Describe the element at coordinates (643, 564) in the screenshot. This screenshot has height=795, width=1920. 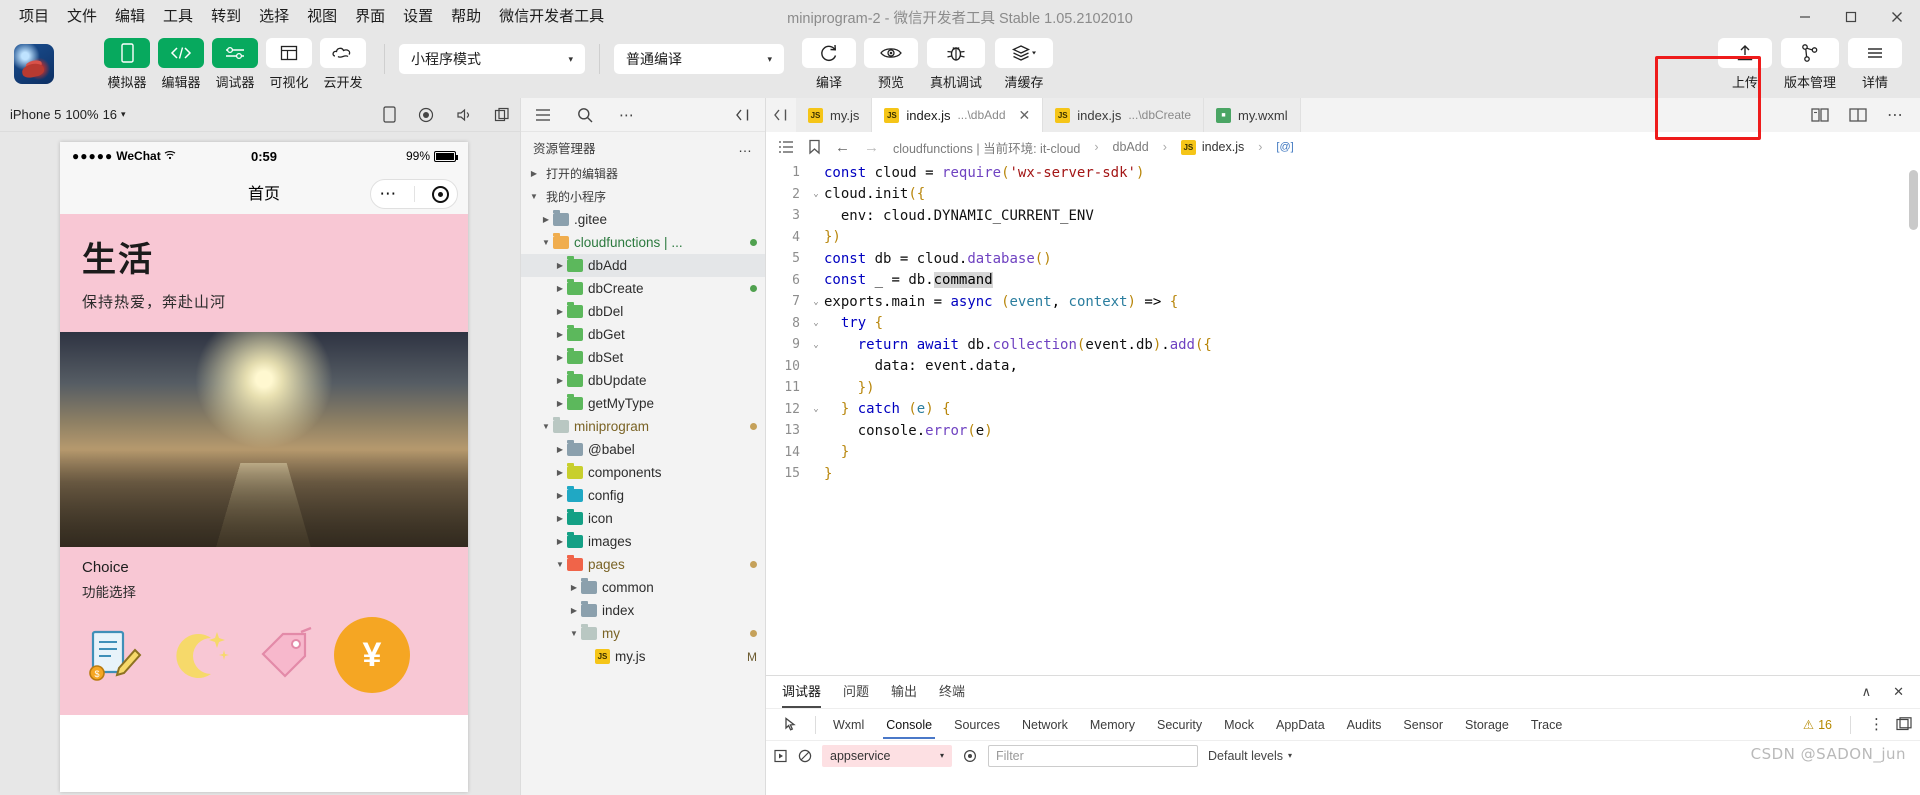
I see `tree-item-pages: ▼ pages` at that location.